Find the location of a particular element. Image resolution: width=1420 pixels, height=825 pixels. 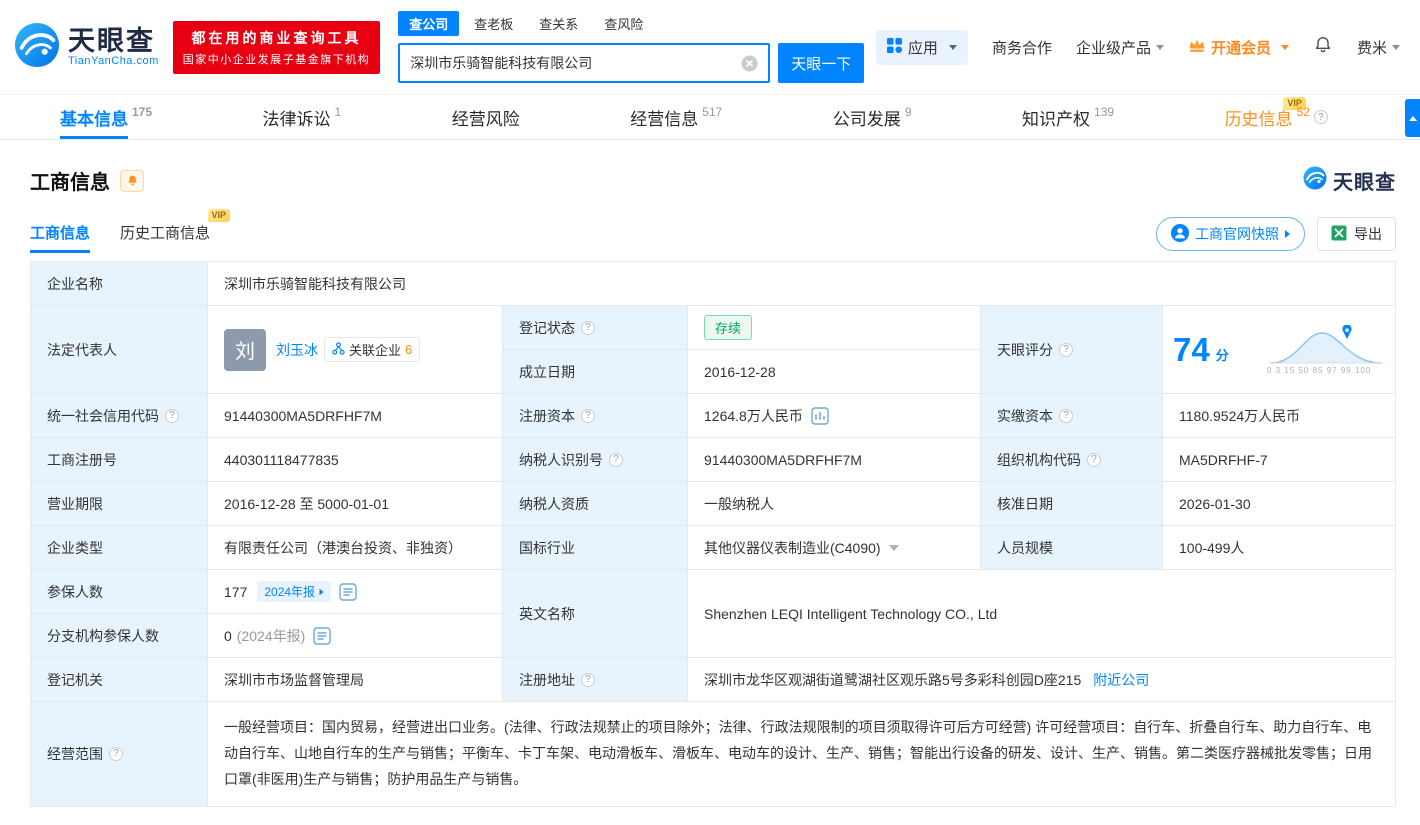

search-input is located at coordinates (576, 63).